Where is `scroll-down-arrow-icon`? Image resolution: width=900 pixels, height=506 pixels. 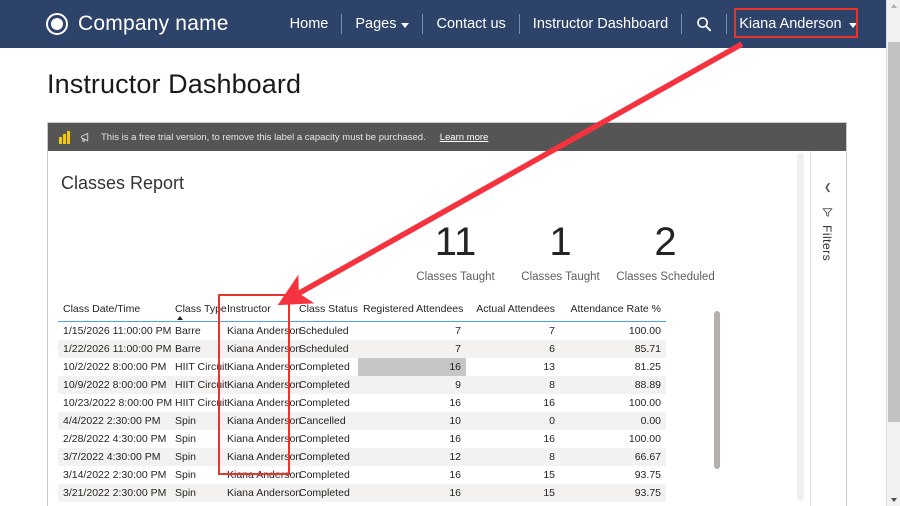 scroll-down-arrow-icon is located at coordinates (894, 500).